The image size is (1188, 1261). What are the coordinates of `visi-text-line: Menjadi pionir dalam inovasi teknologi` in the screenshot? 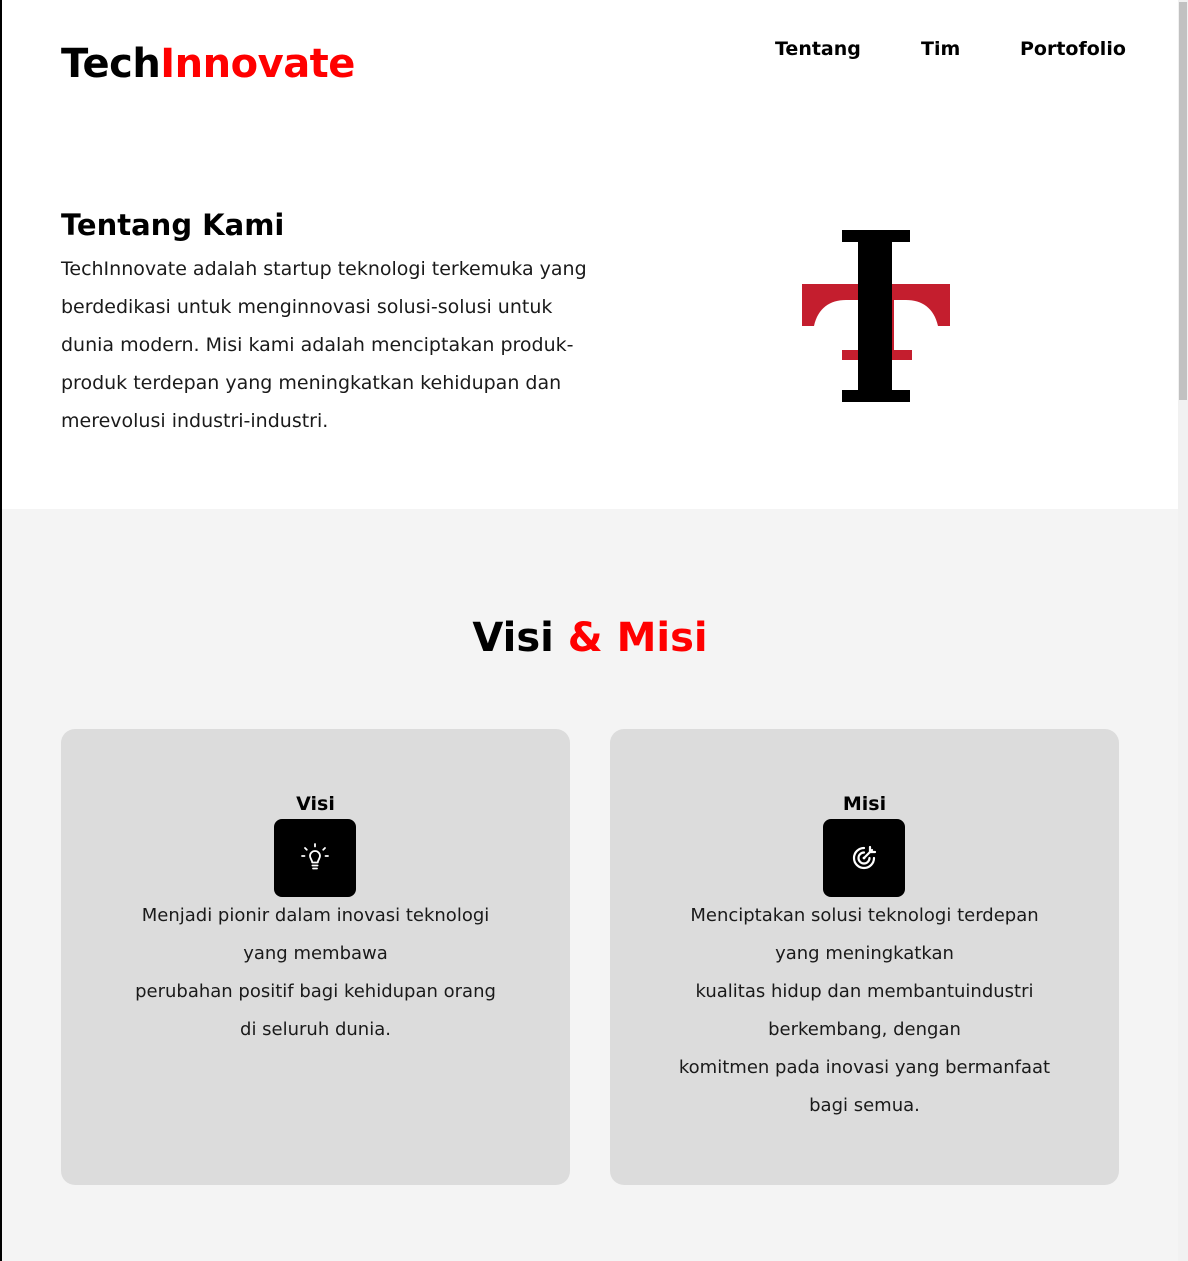 It's located at (315, 915).